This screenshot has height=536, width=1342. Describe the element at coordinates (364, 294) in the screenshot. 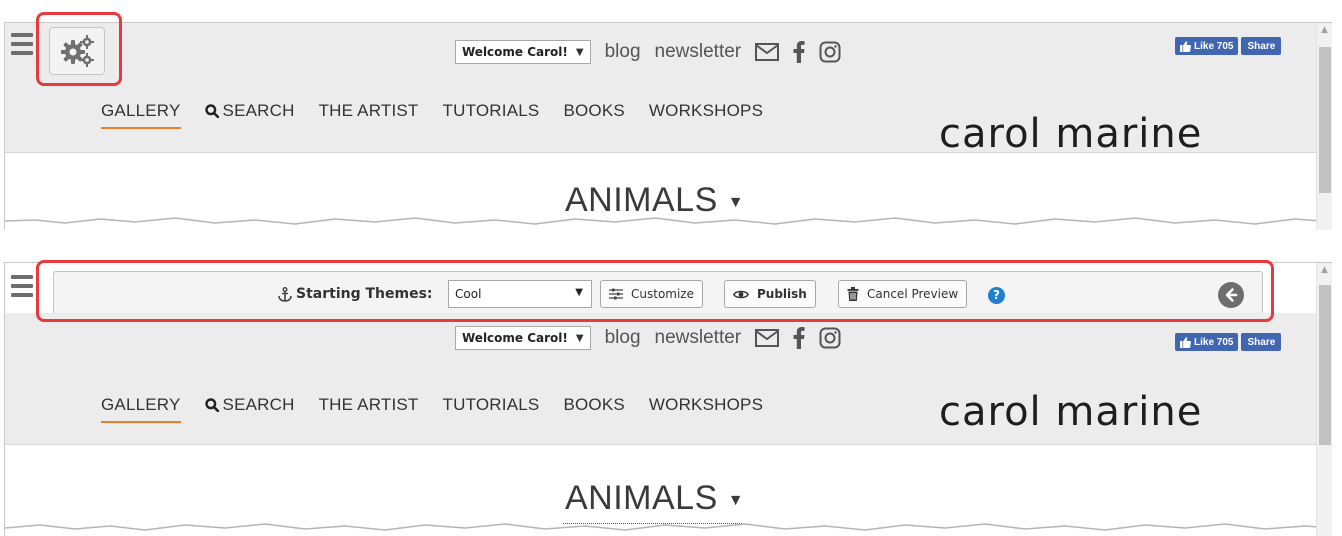

I see `starting-themes-text: Starting Themes:` at that location.